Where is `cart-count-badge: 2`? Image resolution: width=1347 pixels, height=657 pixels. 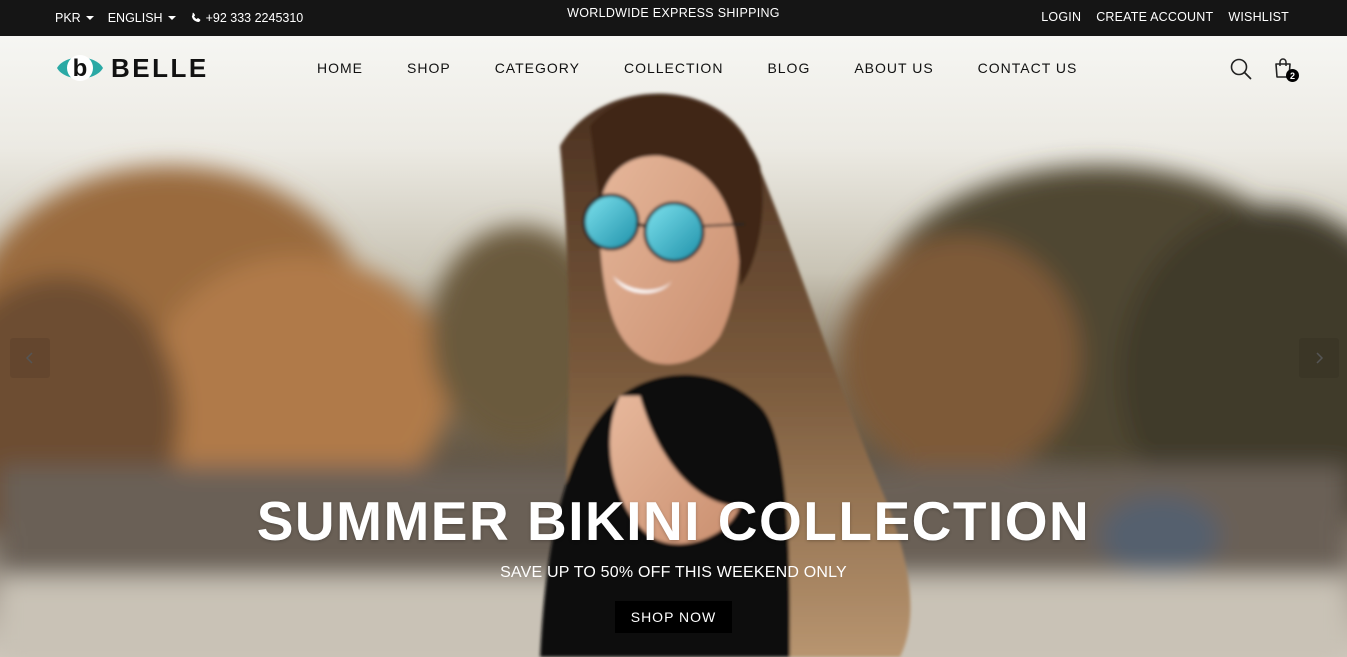 cart-count-badge: 2 is located at coordinates (1292, 75).